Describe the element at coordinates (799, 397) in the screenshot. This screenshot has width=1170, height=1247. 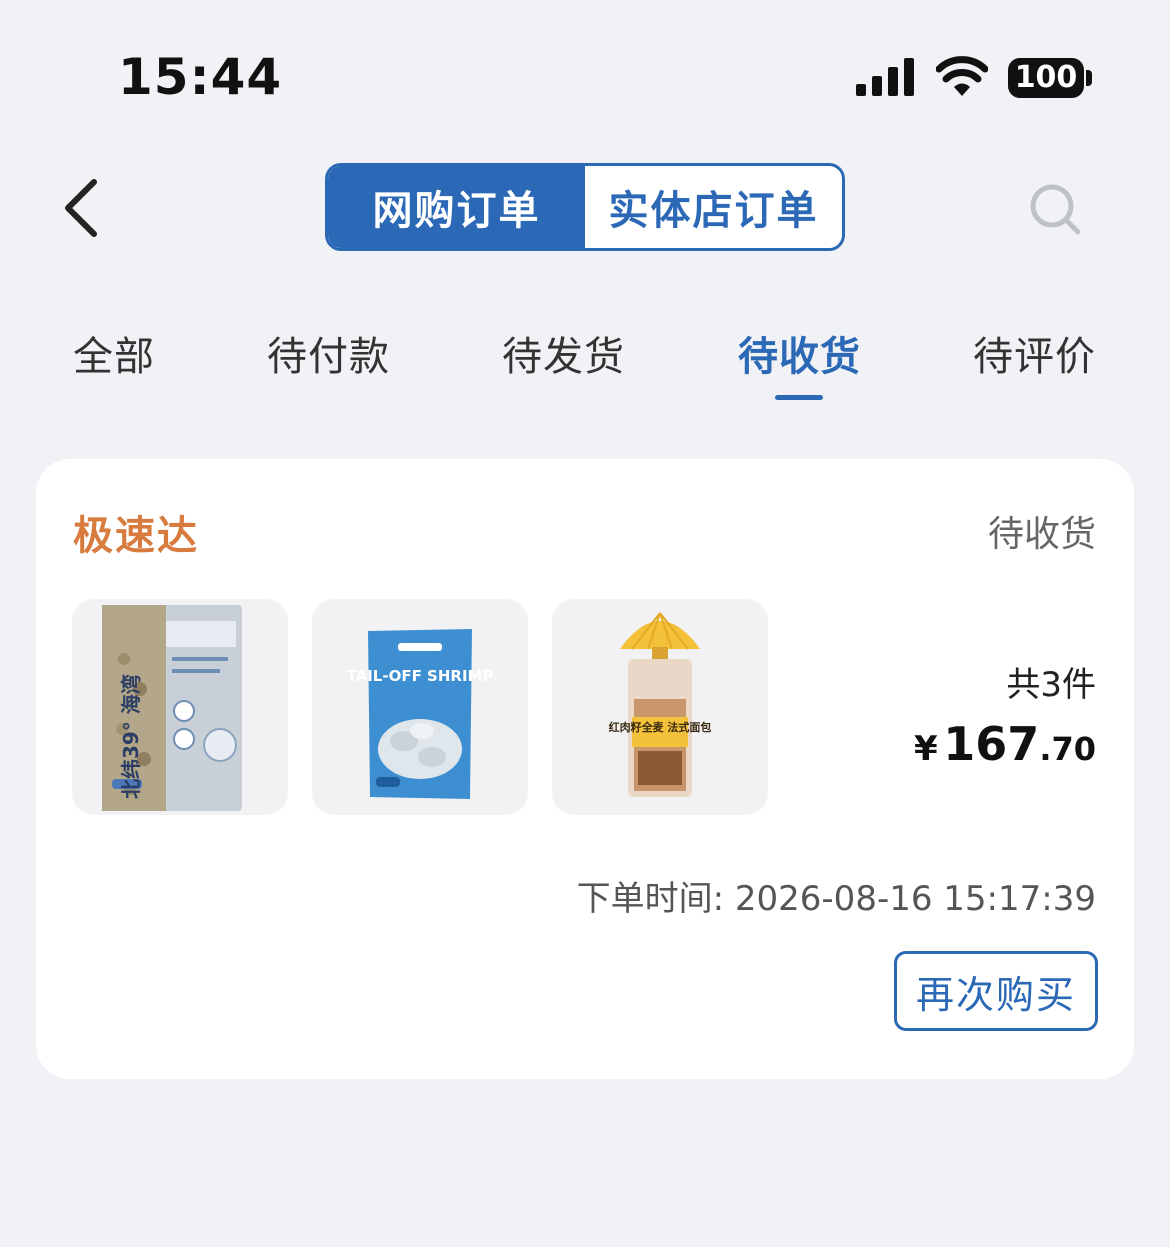
I see `active-tab-indicator` at that location.